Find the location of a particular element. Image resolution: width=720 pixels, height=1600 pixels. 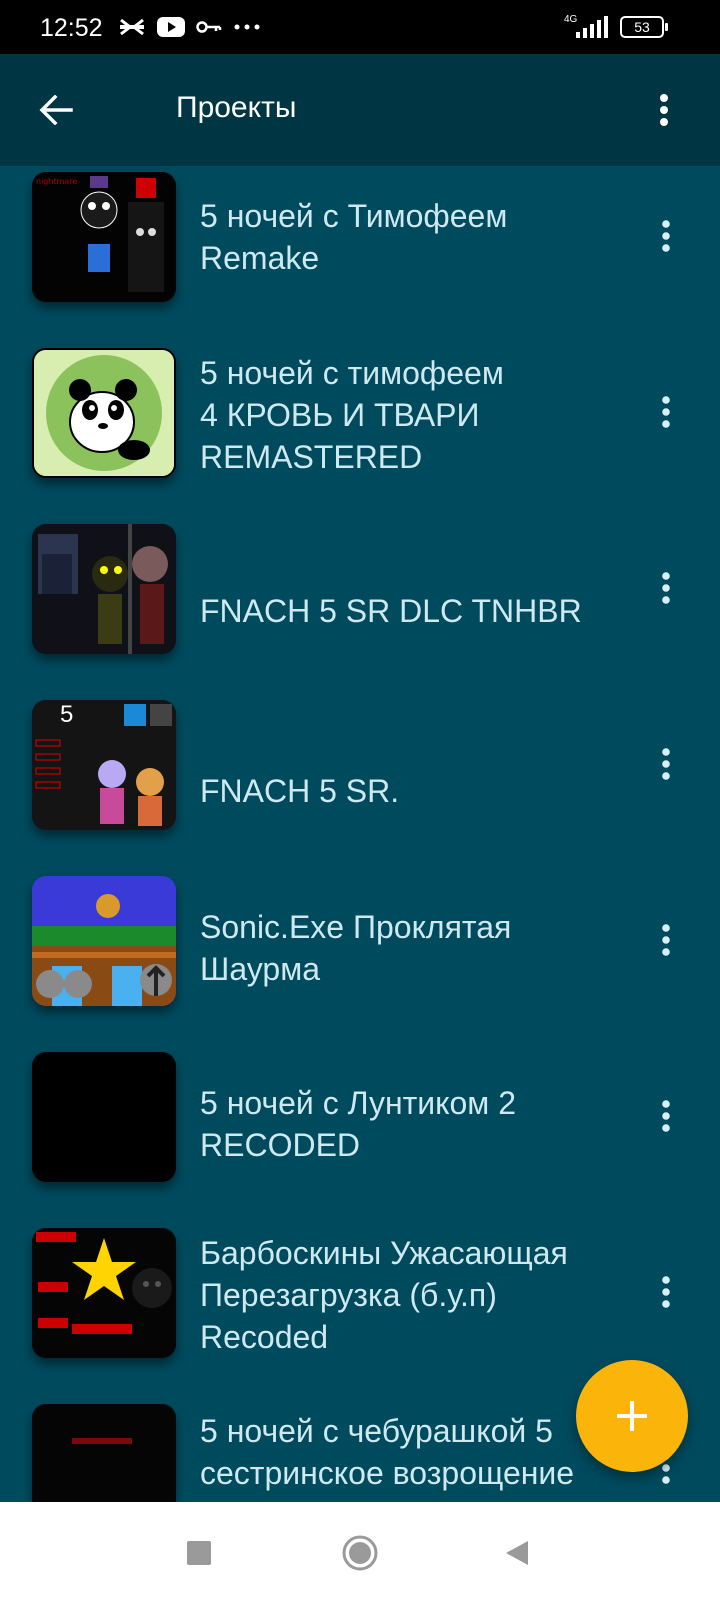

battery-level: 53 is located at coordinates (642, 27).